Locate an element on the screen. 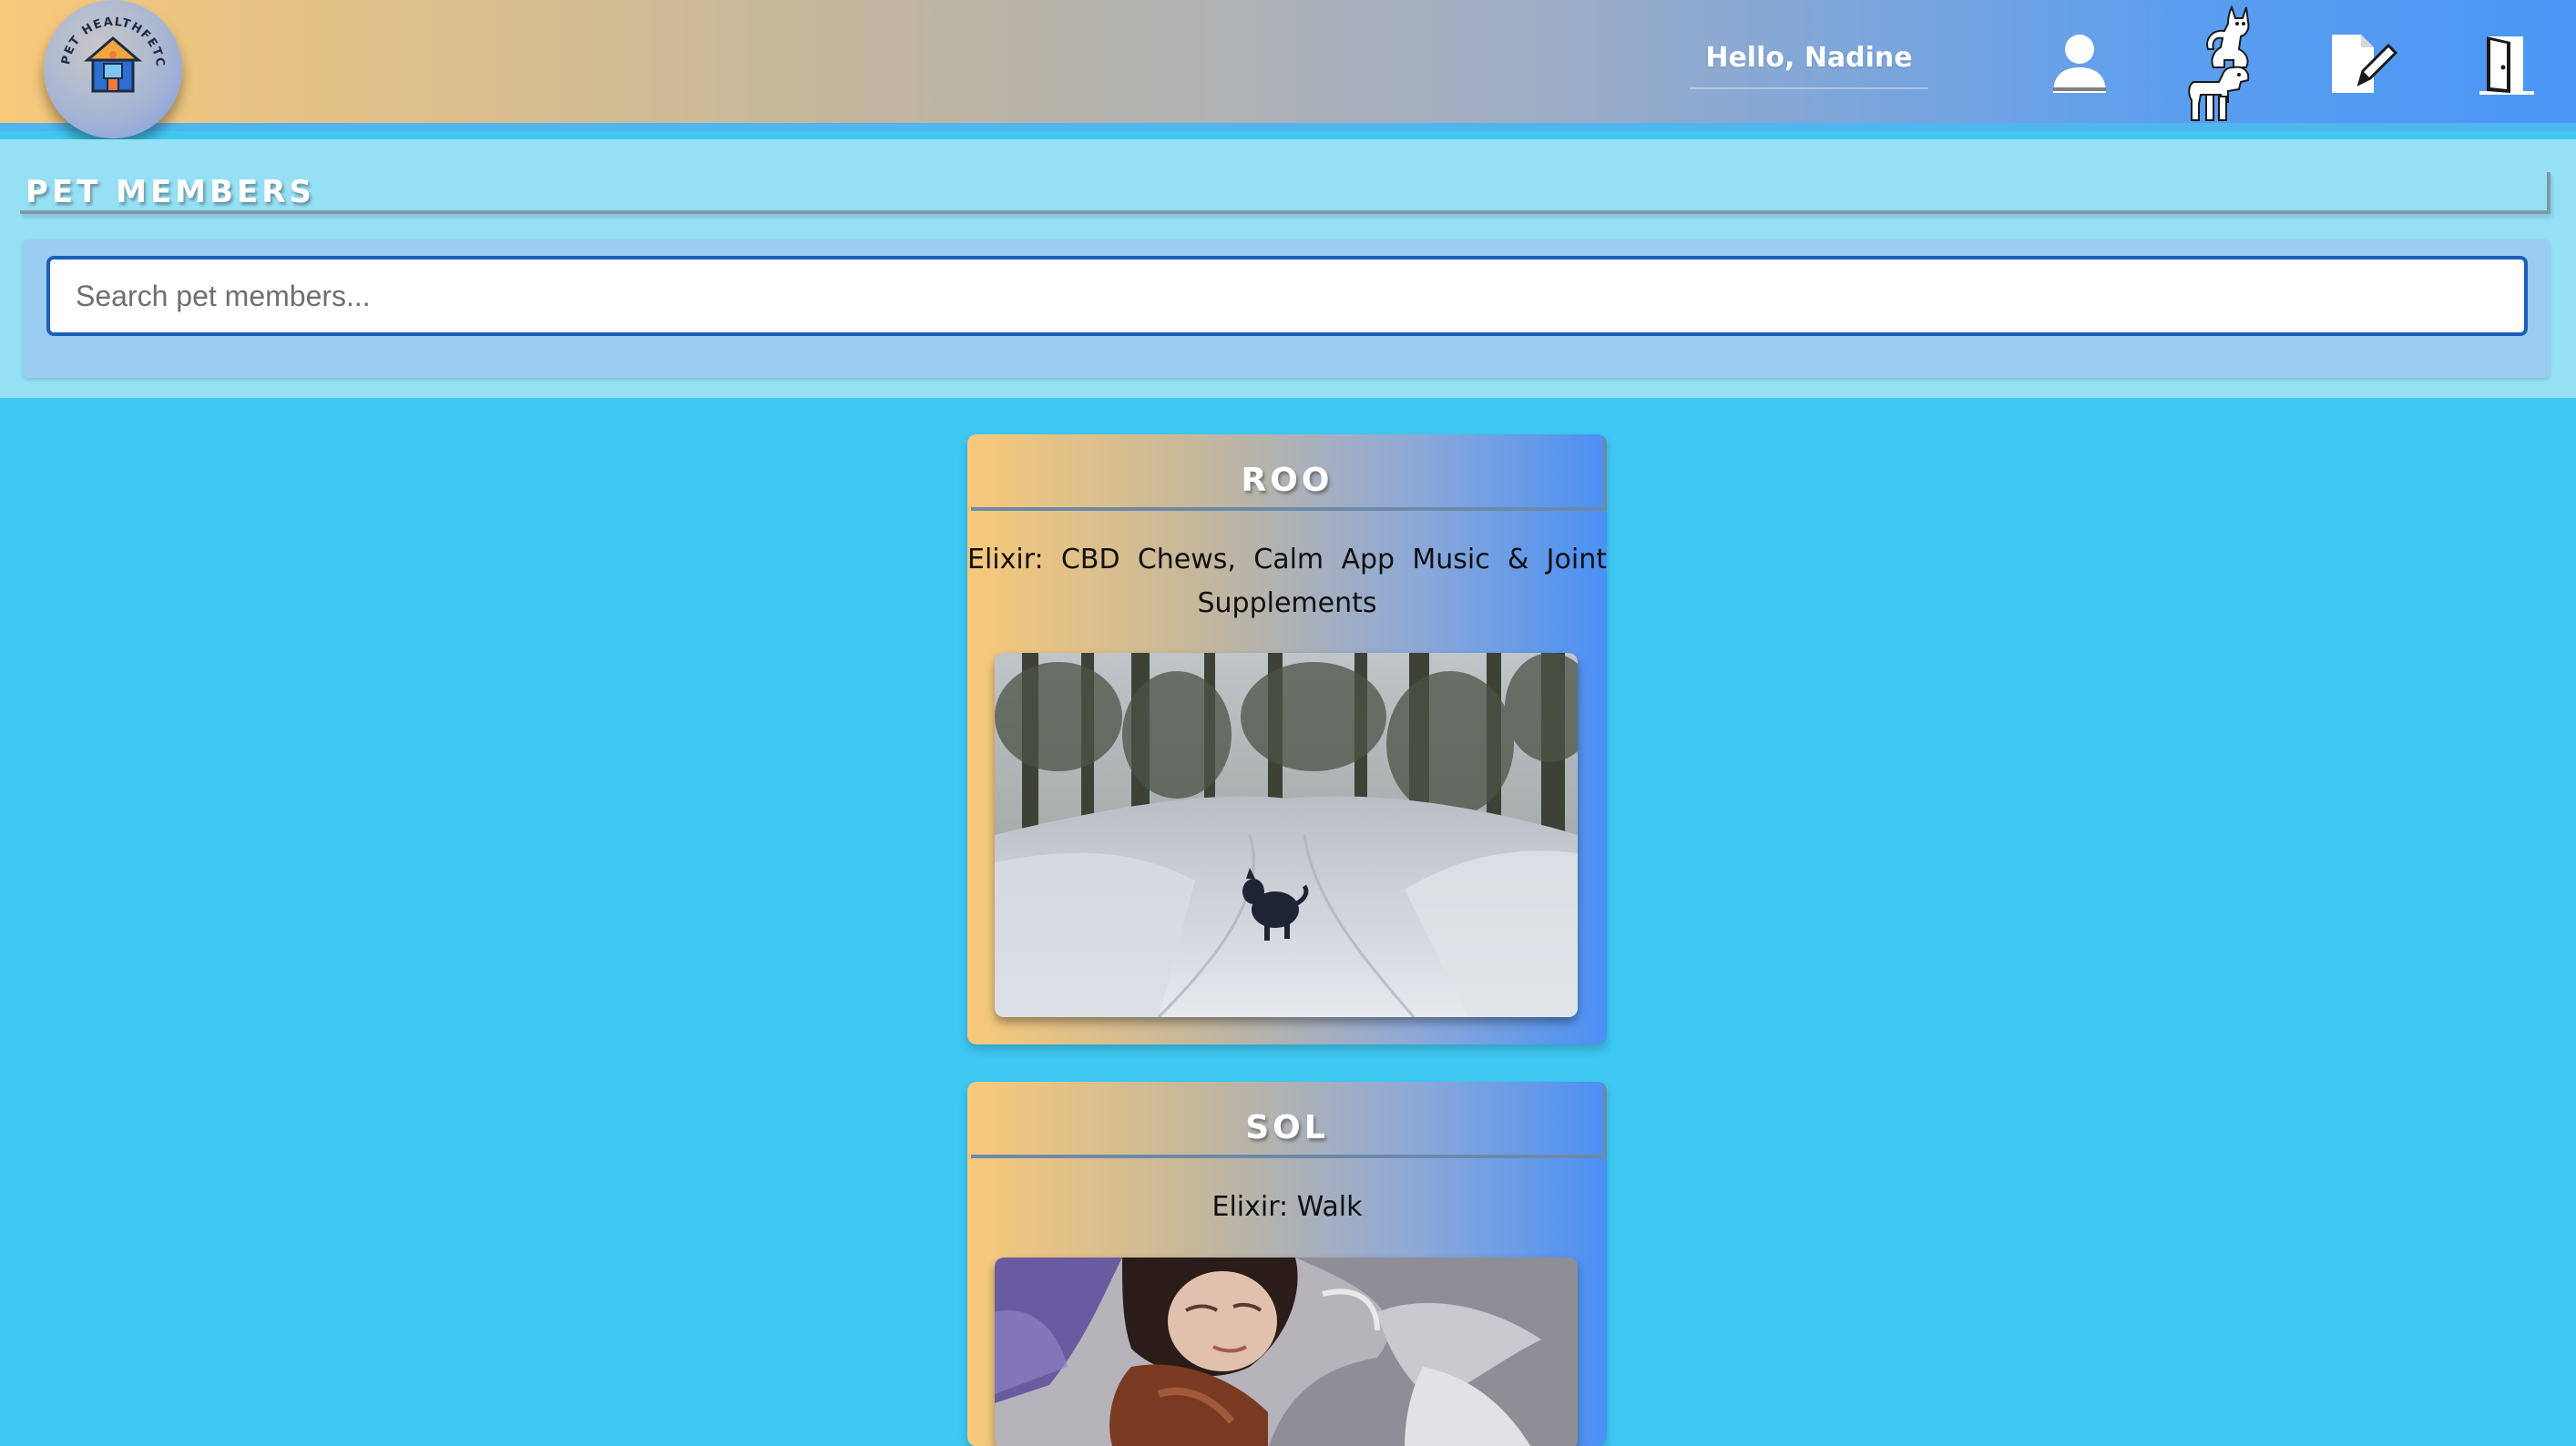 Image resolution: width=2576 pixels, height=1446 pixels. edit-document-icon is located at coordinates (2362, 64).